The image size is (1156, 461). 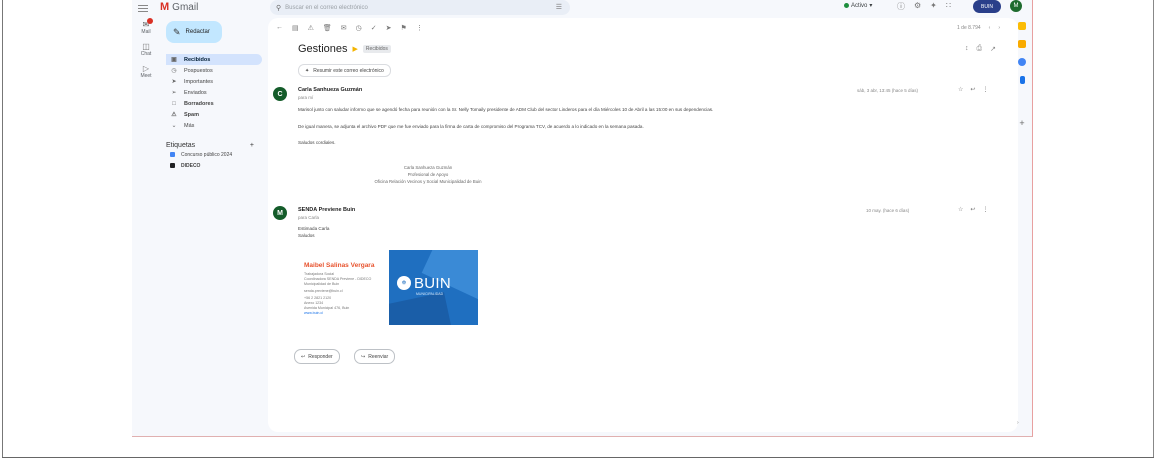 What do you see at coordinates (214, 165) in the screenshot?
I see `label-item: DIDECO` at bounding box center [214, 165].